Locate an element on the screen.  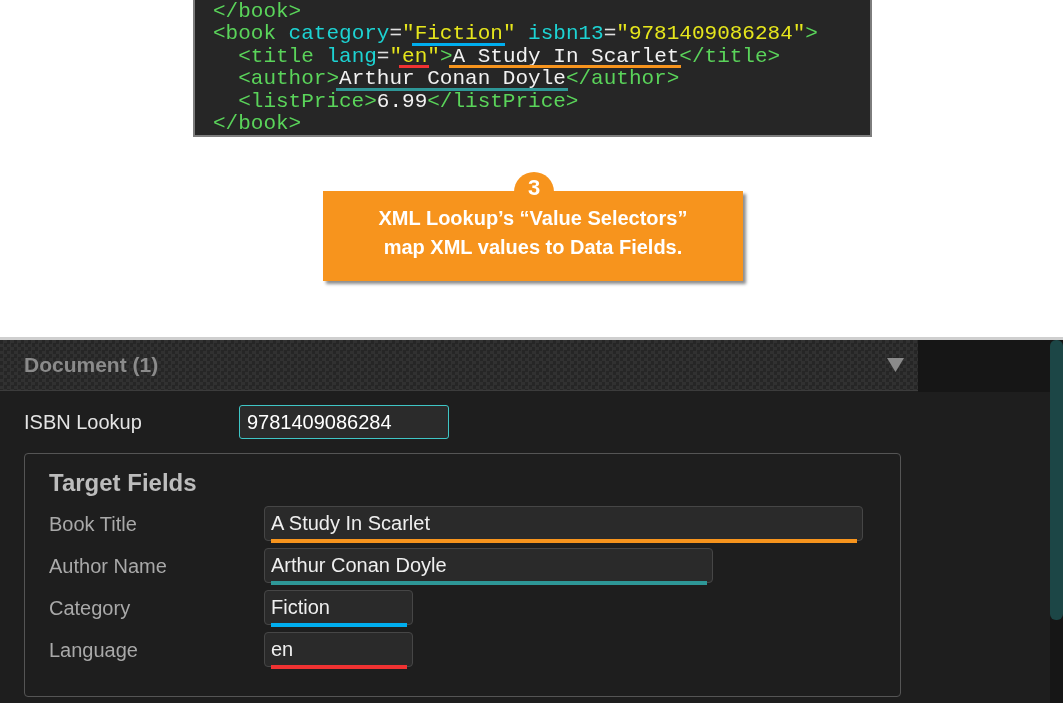
caret-icon is located at coordinates (895, 365).